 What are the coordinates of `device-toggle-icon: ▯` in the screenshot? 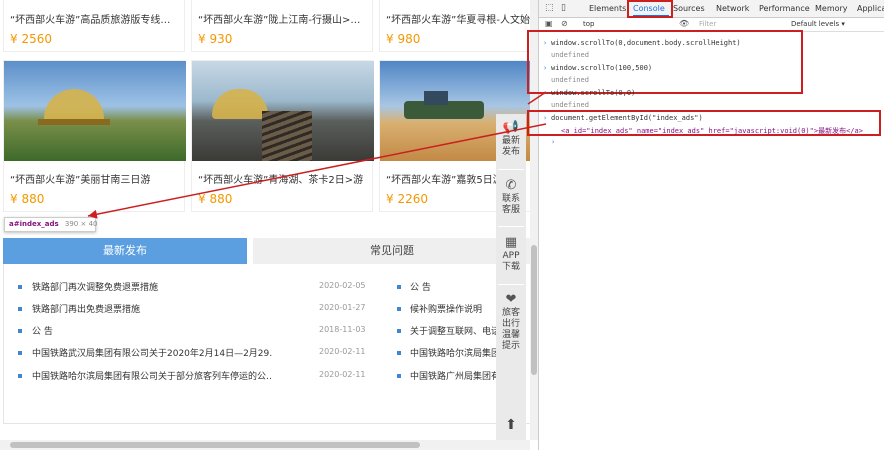 It's located at (563, 8).